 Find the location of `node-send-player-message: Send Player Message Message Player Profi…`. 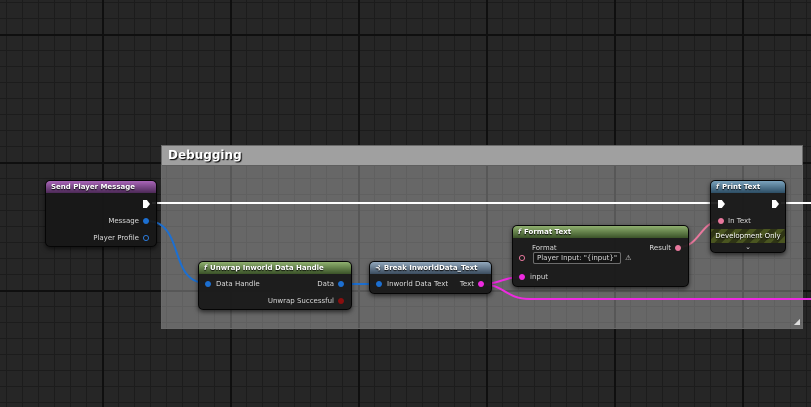

node-send-player-message: Send Player Message Message Player Profi… is located at coordinates (101, 213).